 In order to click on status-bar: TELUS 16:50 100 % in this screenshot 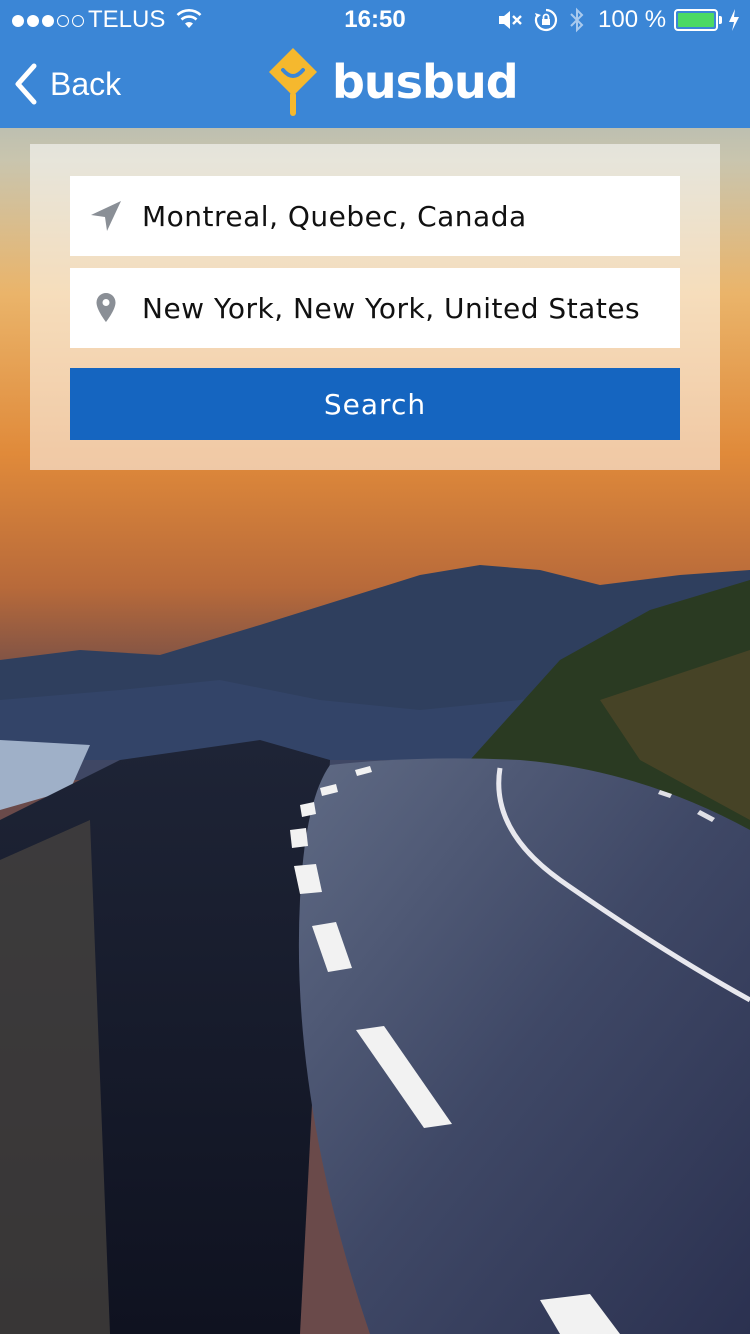, I will do `click(375, 21)`.